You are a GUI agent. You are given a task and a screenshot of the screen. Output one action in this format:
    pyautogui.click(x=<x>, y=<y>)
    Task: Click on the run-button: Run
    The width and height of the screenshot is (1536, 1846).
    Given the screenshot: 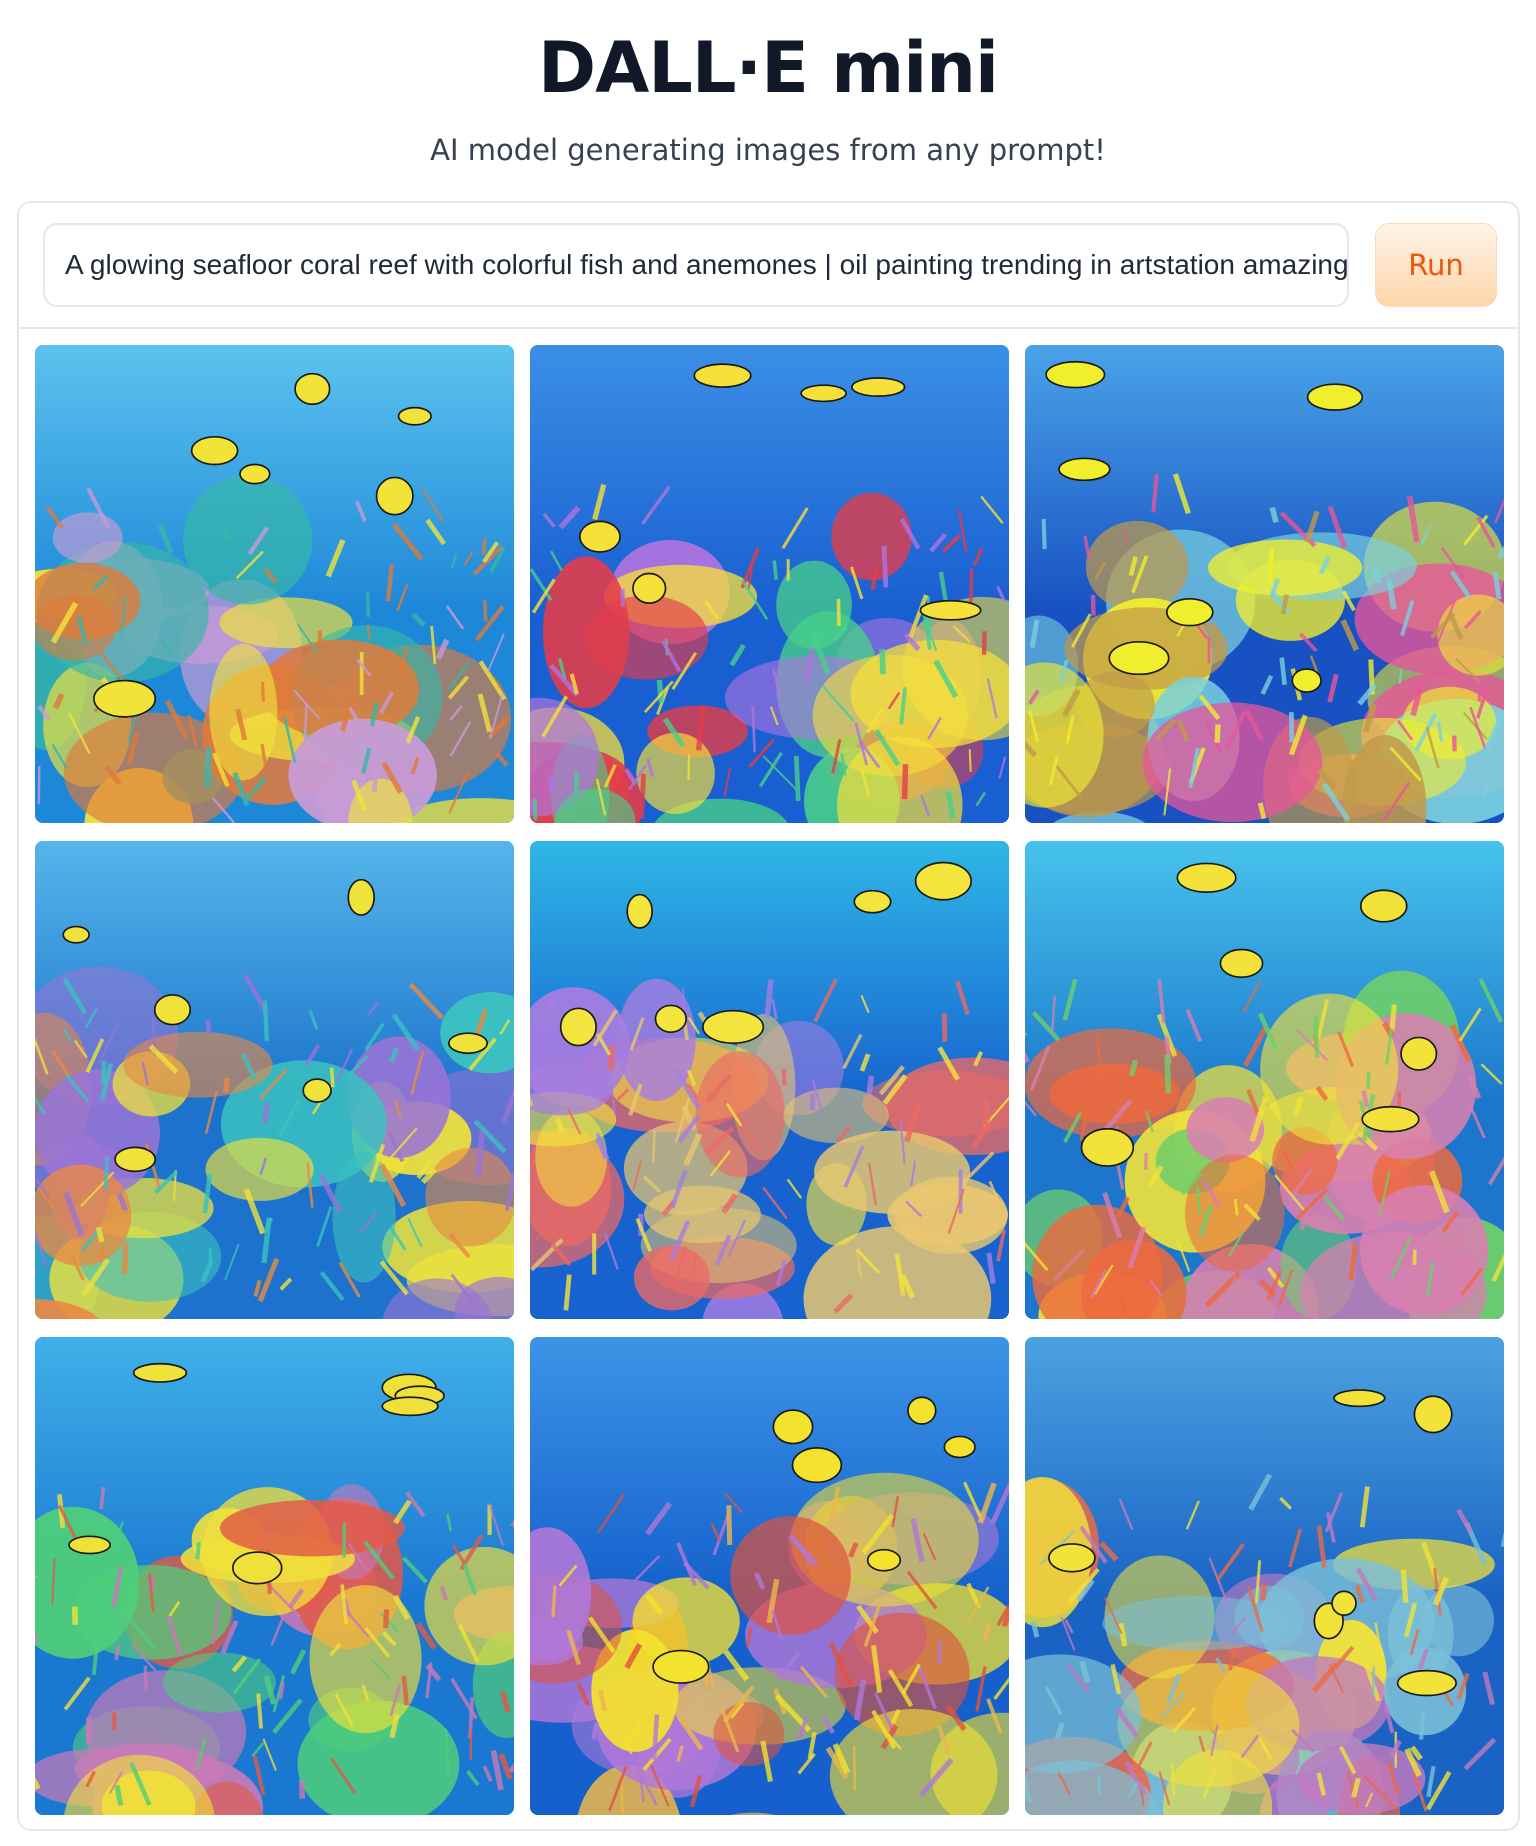 What is the action you would take?
    pyautogui.click(x=1436, y=265)
    